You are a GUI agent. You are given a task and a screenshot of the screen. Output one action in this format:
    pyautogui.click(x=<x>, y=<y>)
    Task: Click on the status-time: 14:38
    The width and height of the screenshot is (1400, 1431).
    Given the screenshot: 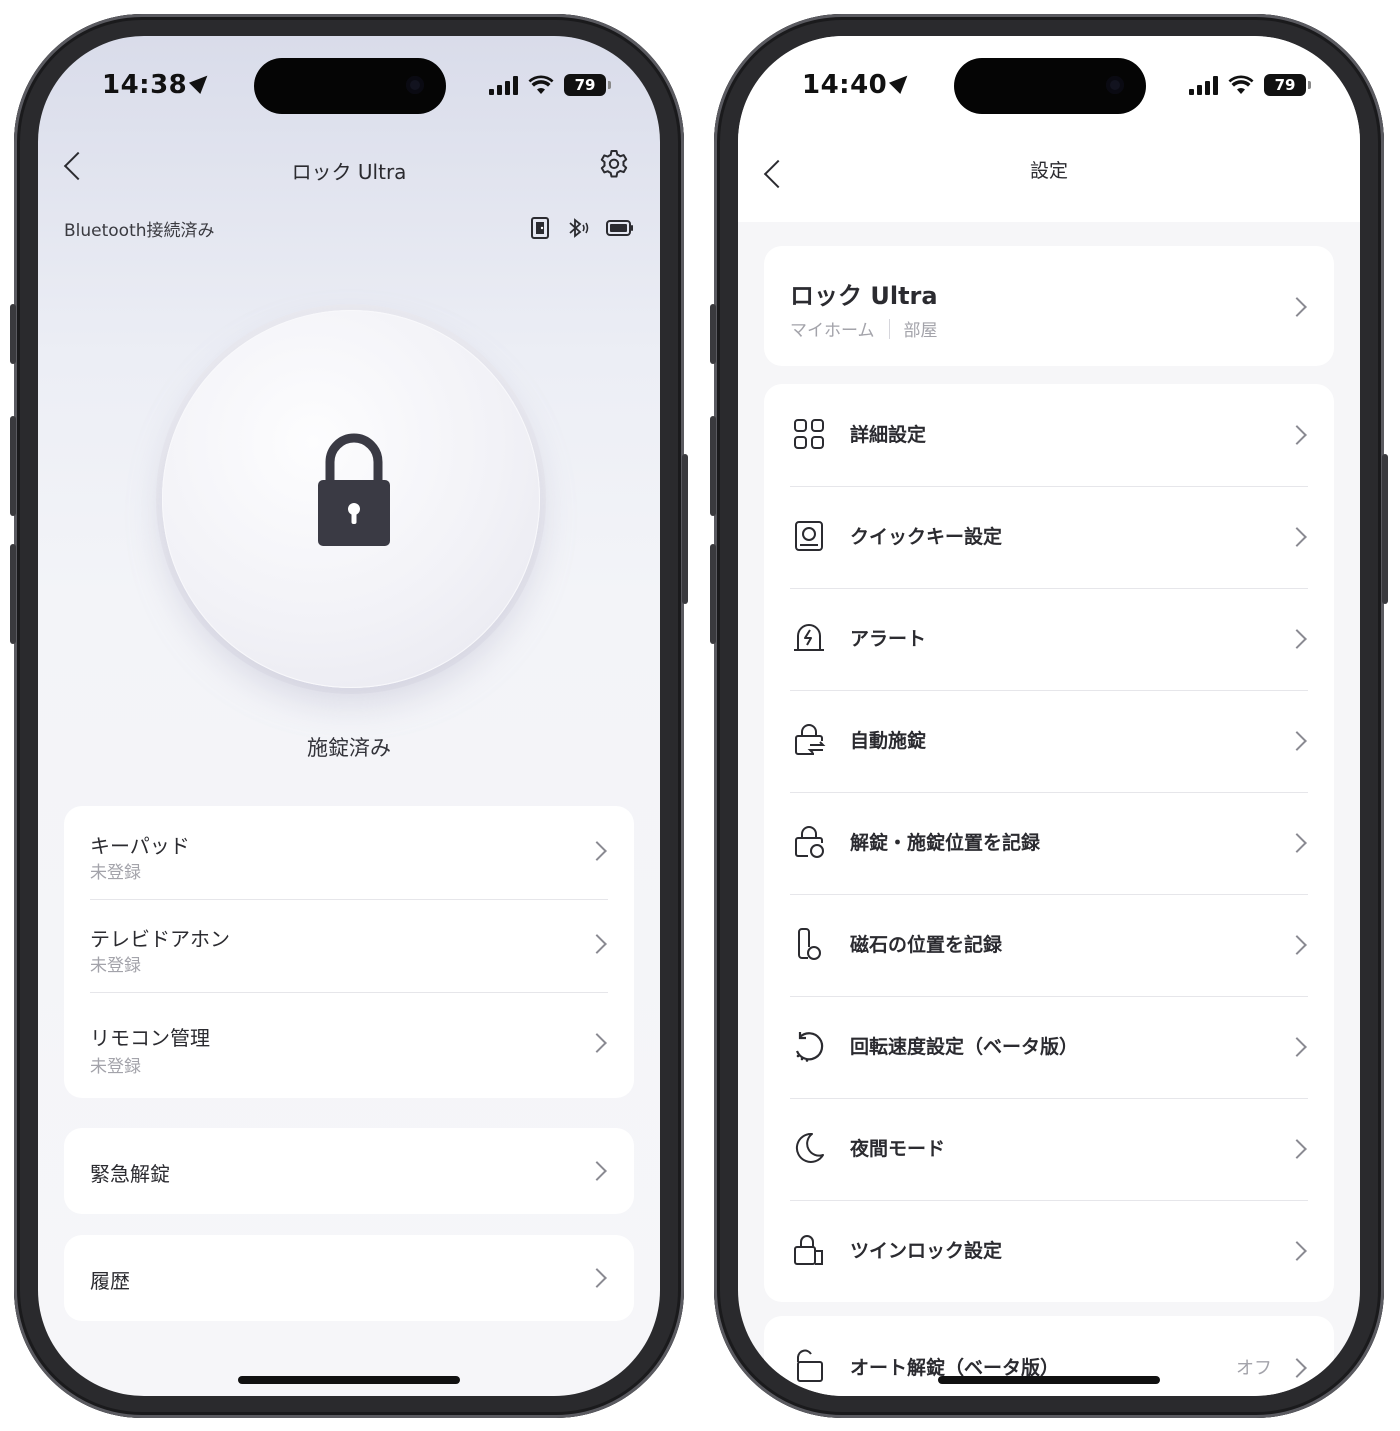 What is the action you would take?
    pyautogui.click(x=158, y=84)
    